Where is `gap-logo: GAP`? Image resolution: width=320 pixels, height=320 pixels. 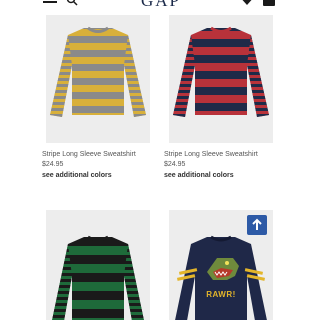 gap-logo: GAP is located at coordinates (160, 5).